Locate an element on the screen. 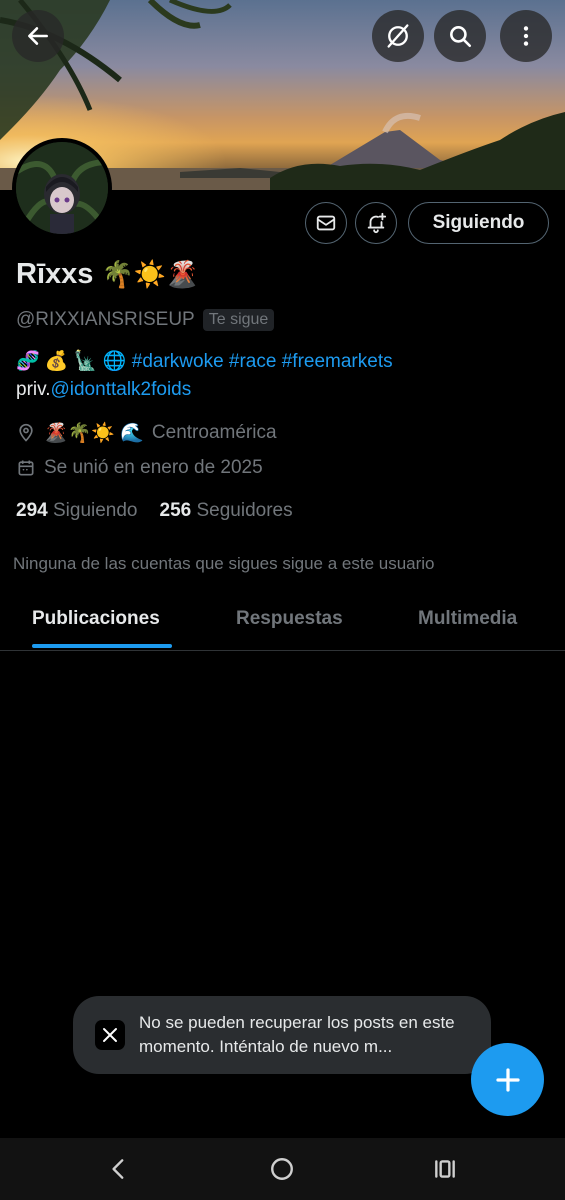 The height and width of the screenshot is (1200, 565). search-icon is located at coordinates (461, 37).